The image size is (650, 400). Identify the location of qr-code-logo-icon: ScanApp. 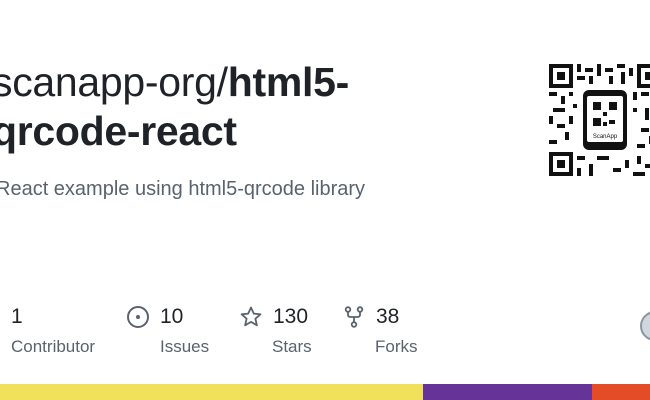
(599, 120).